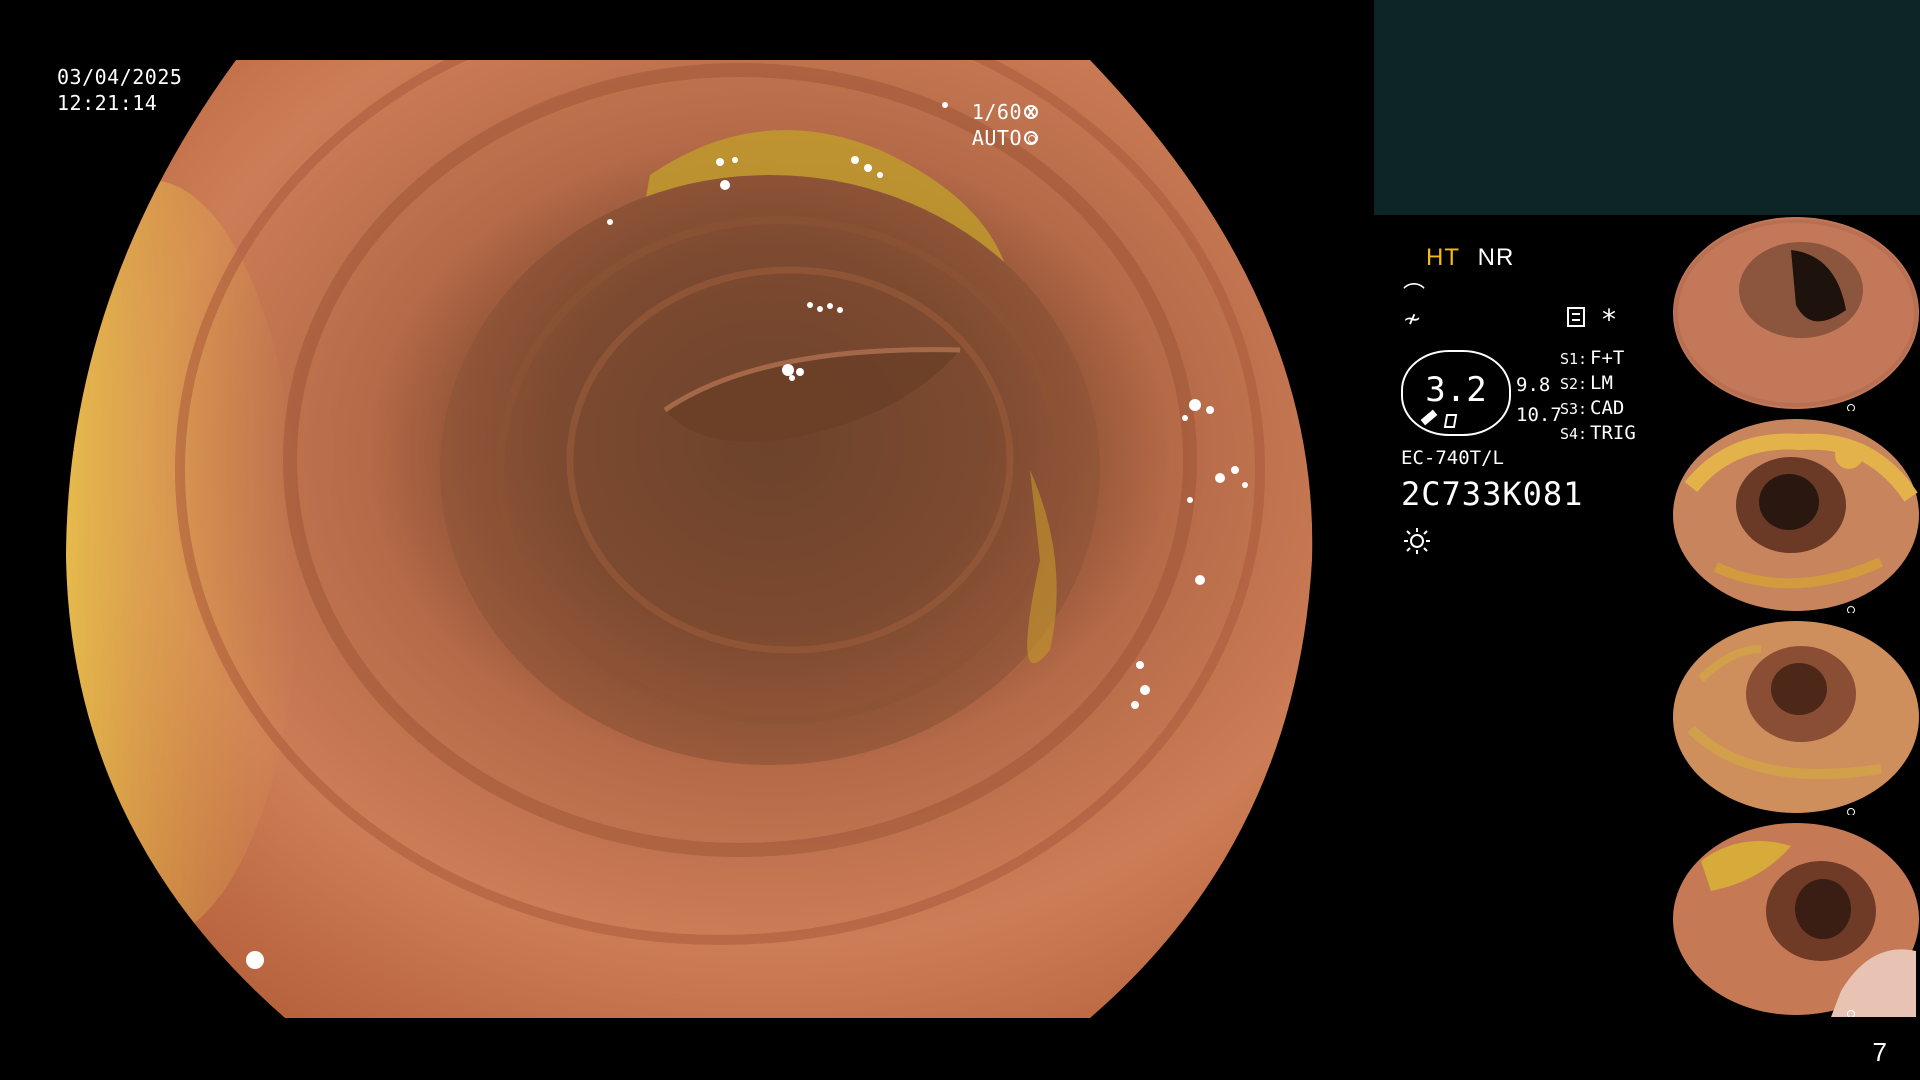  I want to click on switch-row: S4: TRIG, so click(1598, 434).